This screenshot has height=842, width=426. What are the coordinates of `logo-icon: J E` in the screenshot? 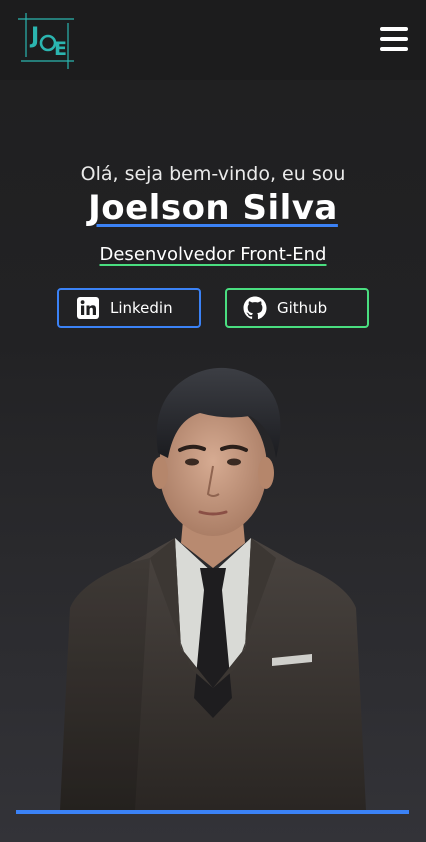 It's located at (46, 41).